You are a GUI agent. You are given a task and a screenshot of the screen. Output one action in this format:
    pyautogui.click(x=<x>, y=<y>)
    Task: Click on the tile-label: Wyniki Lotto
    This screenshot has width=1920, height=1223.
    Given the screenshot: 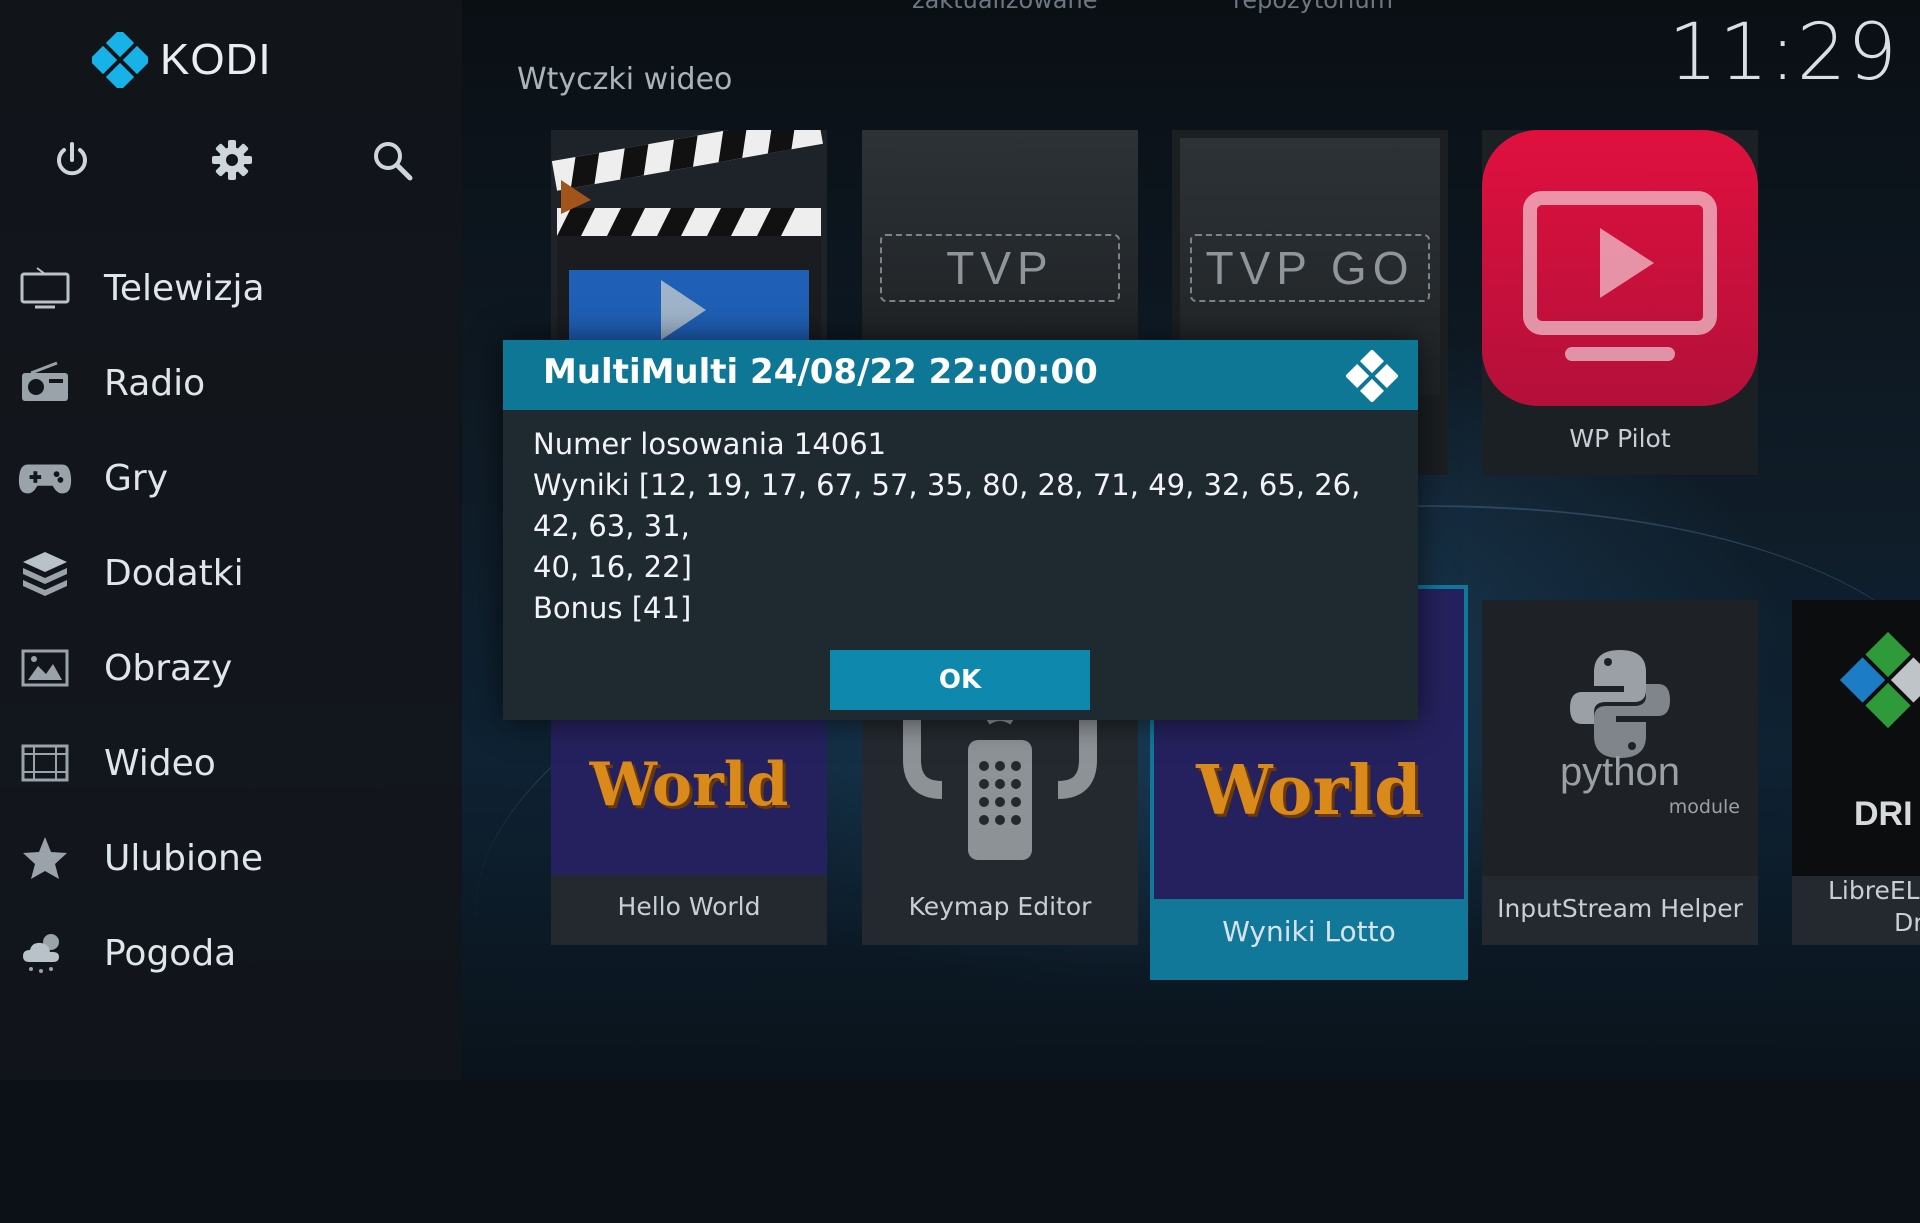 What is the action you would take?
    pyautogui.click(x=1309, y=931)
    